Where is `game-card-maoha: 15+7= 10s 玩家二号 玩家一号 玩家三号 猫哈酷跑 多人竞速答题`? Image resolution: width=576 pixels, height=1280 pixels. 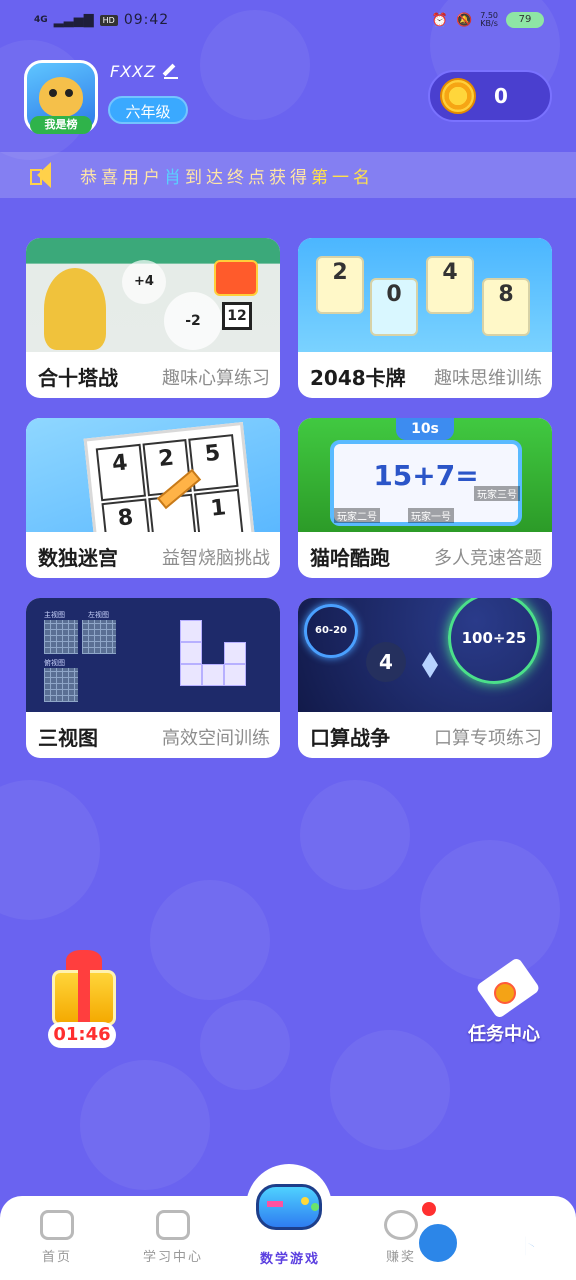
game-card-maoha: 15+7= 10s 玩家二号 玩家一号 玩家三号 猫哈酷跑 多人竞速答题 is located at coordinates (425, 498).